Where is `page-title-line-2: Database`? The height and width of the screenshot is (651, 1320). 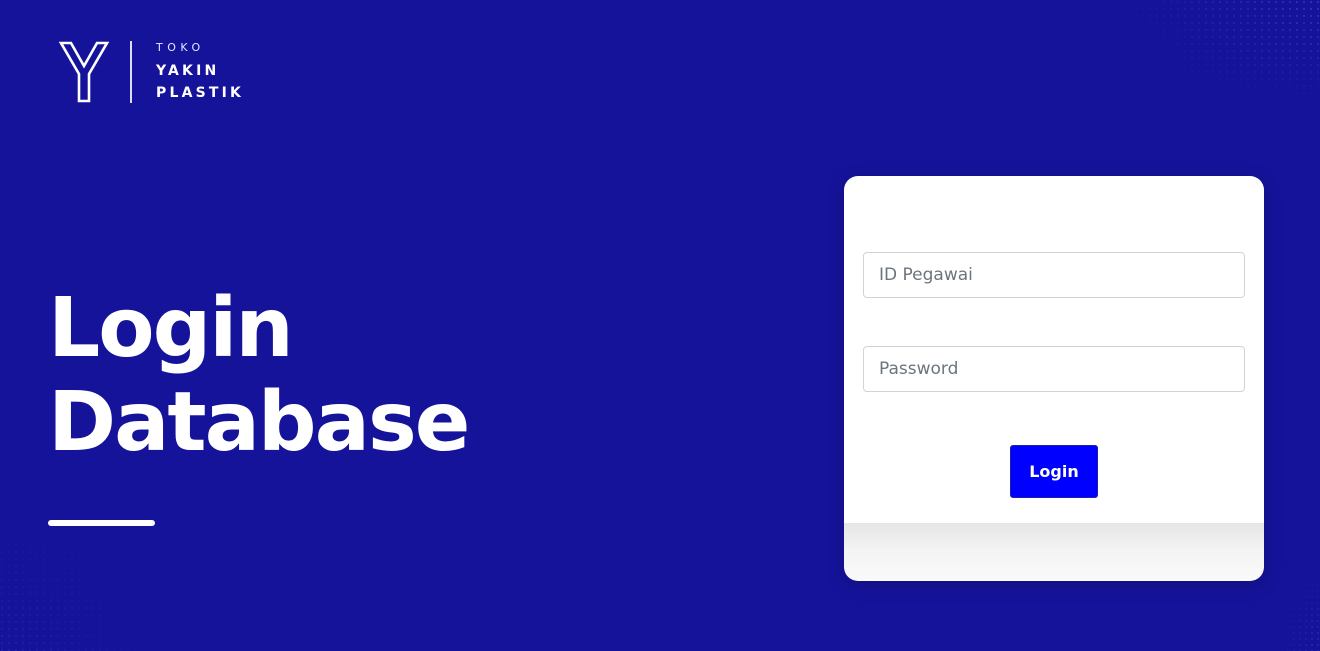 page-title-line-2: Database is located at coordinates (259, 422).